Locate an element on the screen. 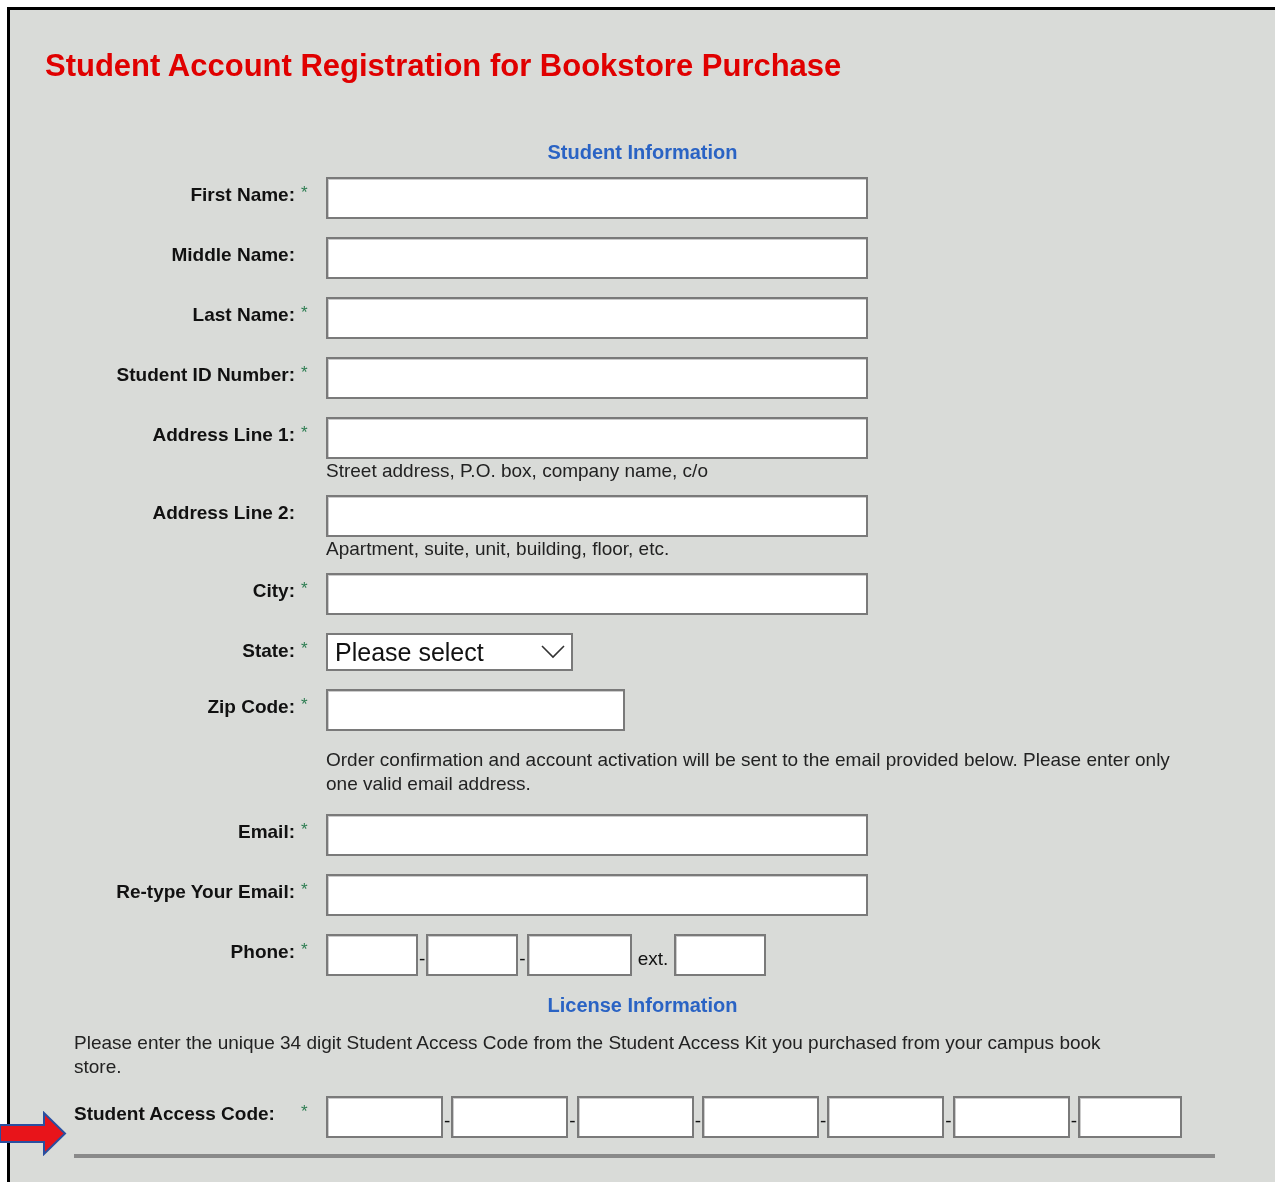  arrow-icon is located at coordinates (33, 1133).